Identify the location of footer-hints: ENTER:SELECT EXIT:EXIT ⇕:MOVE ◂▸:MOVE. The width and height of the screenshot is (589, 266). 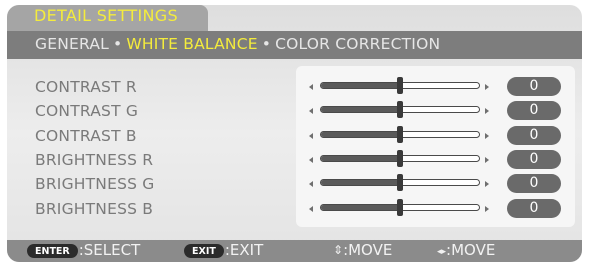
(294, 251).